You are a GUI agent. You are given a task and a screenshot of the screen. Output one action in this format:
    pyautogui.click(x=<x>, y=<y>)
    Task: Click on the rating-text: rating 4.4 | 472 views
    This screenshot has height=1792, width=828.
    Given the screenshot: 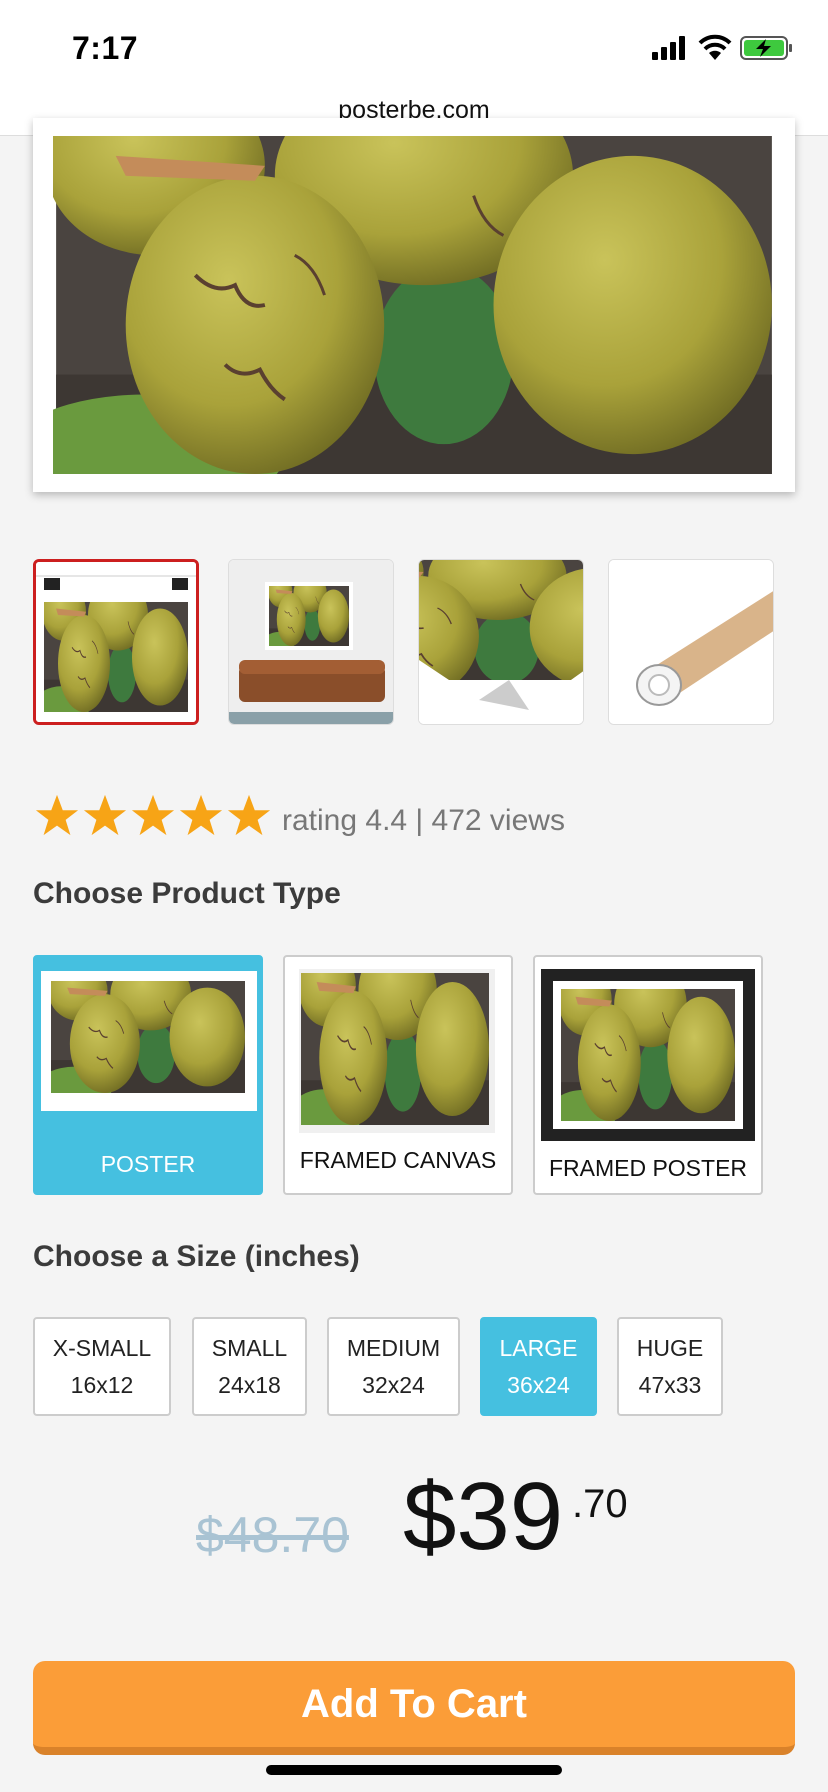 What is the action you would take?
    pyautogui.click(x=423, y=820)
    